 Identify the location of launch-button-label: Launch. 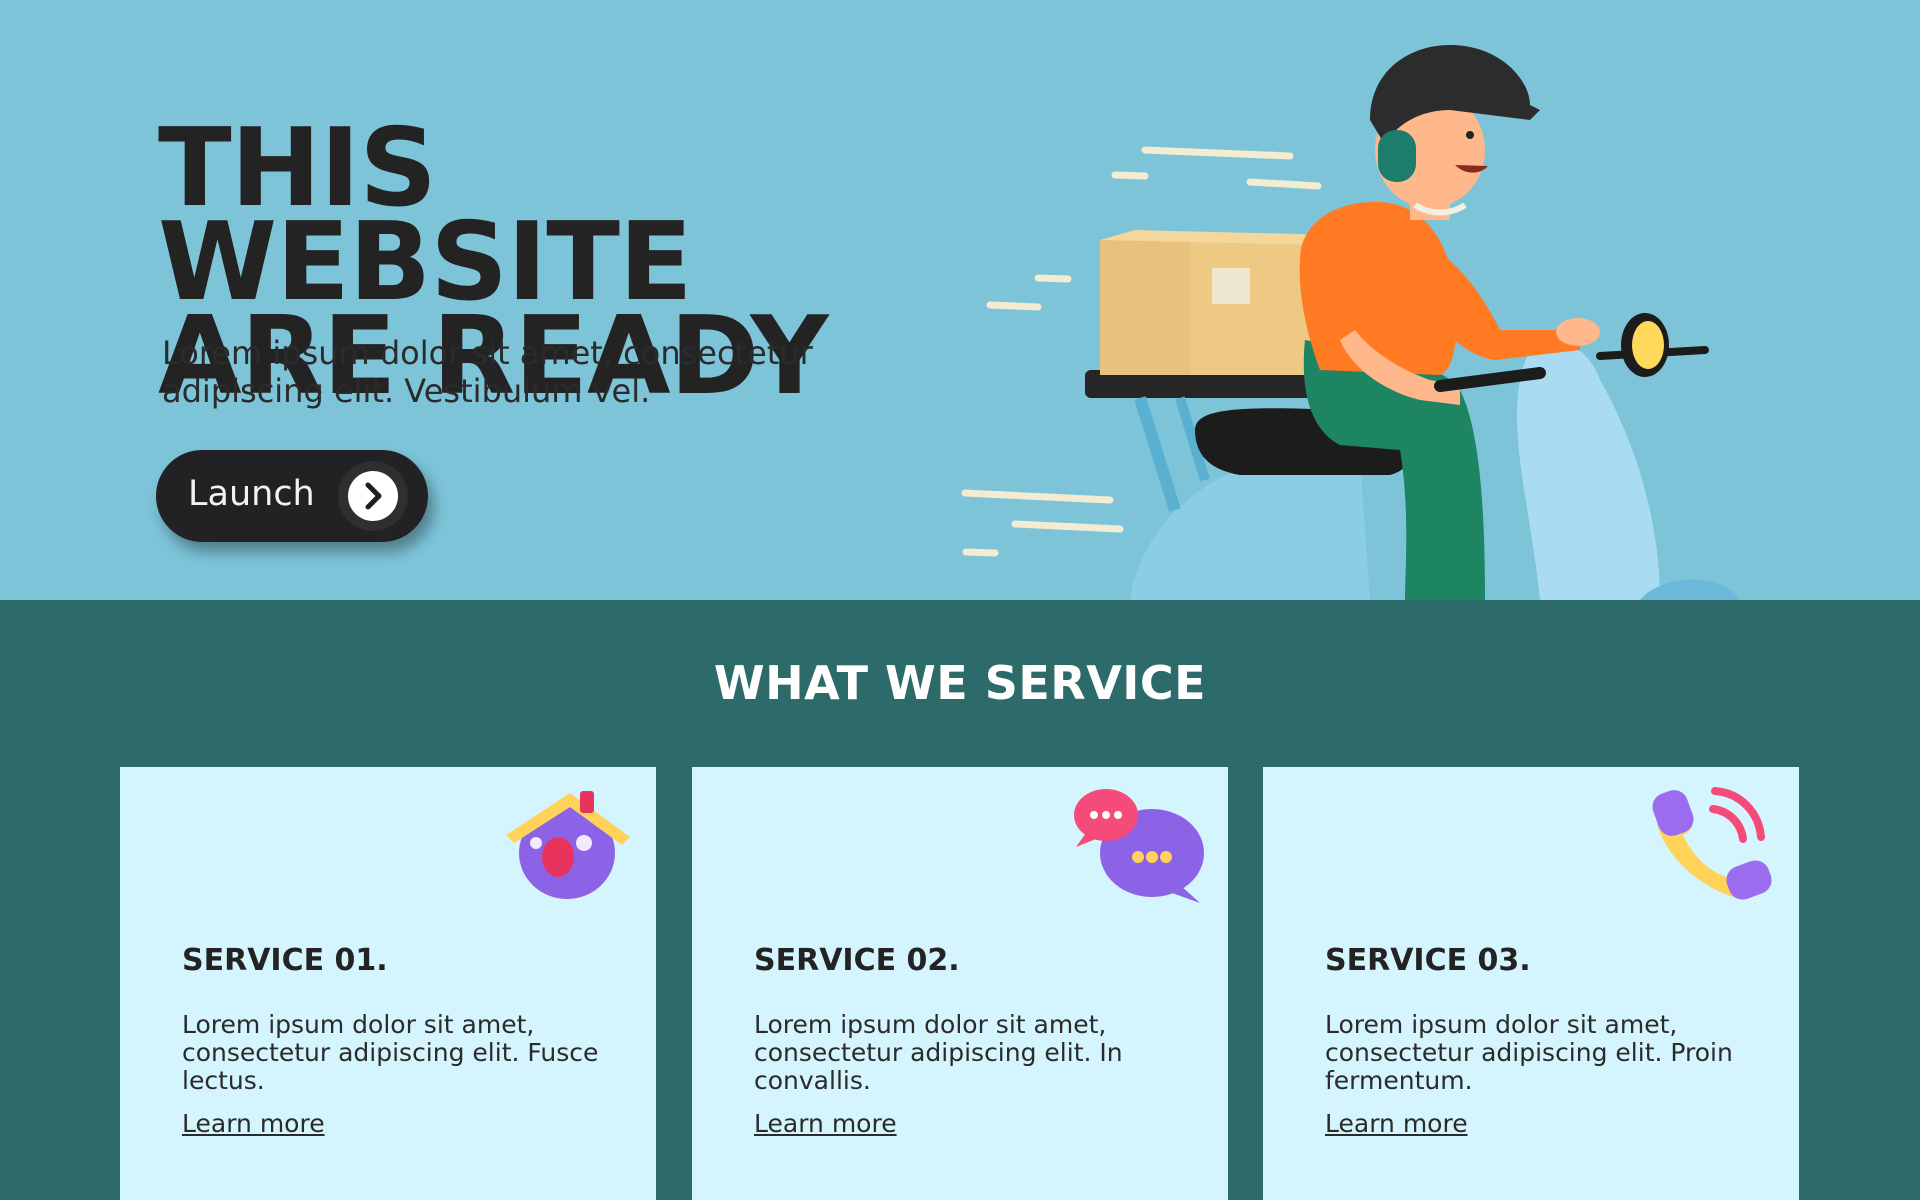
(251, 494).